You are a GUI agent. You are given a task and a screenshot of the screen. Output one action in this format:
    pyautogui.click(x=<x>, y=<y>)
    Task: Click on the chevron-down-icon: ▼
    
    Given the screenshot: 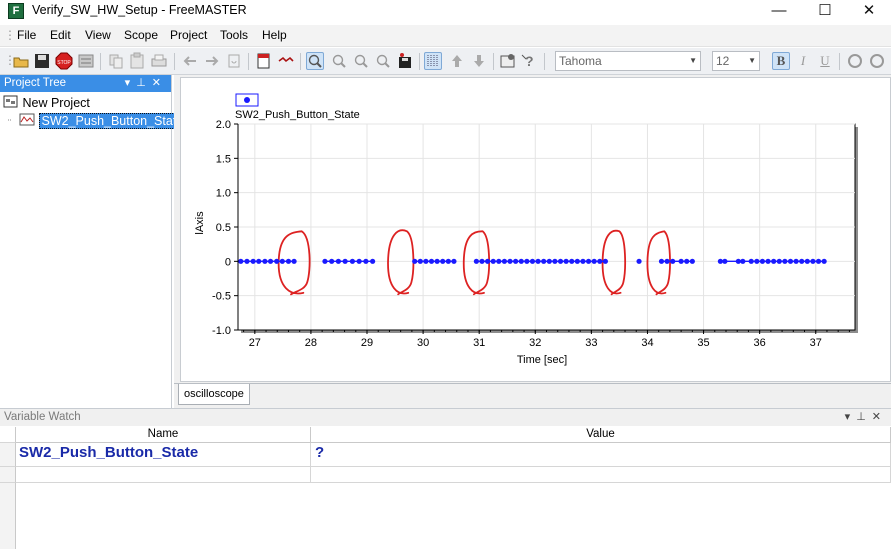 What is the action you would take?
    pyautogui.click(x=693, y=60)
    